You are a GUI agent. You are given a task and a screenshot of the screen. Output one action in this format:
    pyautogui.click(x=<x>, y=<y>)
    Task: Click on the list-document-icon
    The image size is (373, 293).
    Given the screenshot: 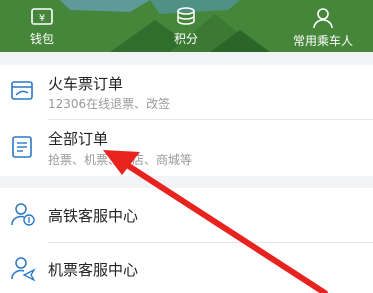 What is the action you would take?
    pyautogui.click(x=22, y=147)
    